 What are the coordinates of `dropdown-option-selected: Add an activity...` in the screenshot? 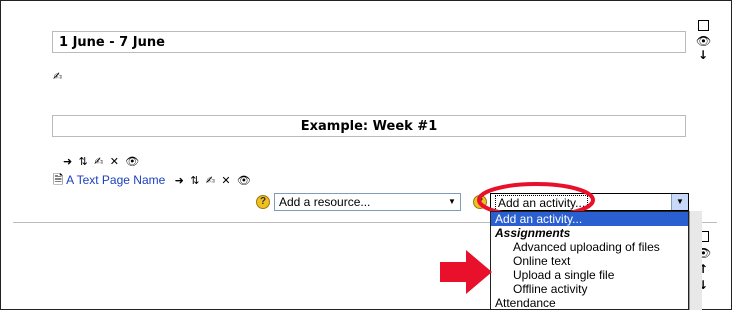 It's located at (589, 219).